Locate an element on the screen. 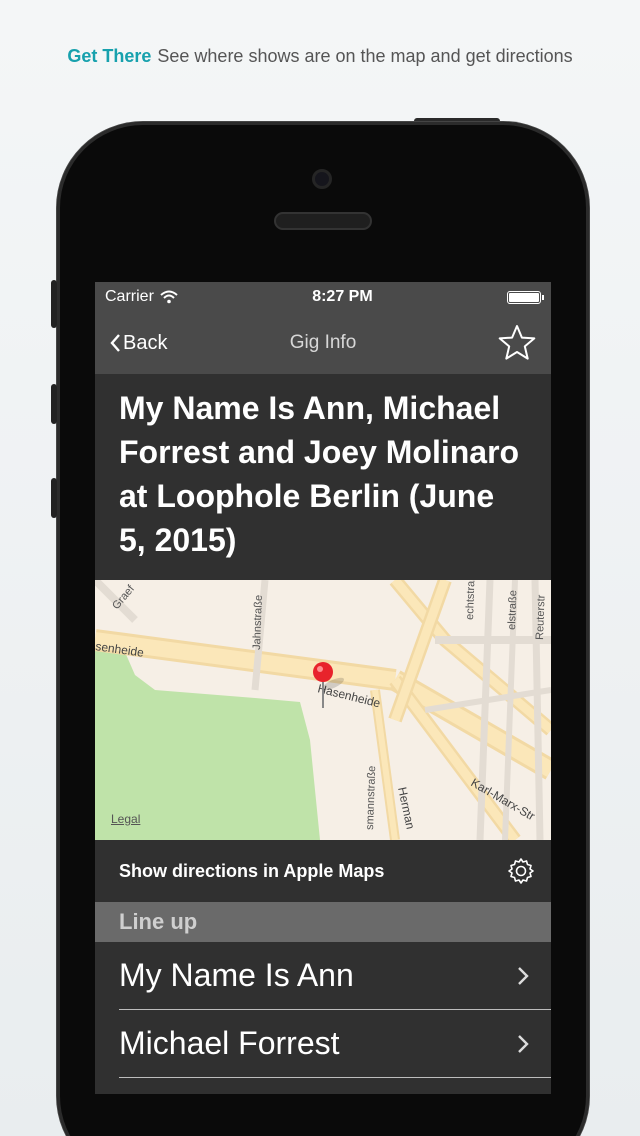  street-label: Reuterstr is located at coordinates (541, 617).